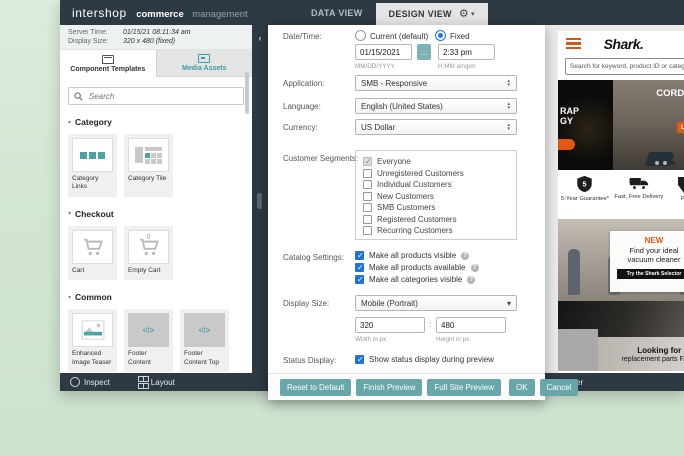  What do you see at coordinates (621, 336) in the screenshot?
I see `replacement-parts-banner: Looking for replacement parts FAQs` at bounding box center [621, 336].